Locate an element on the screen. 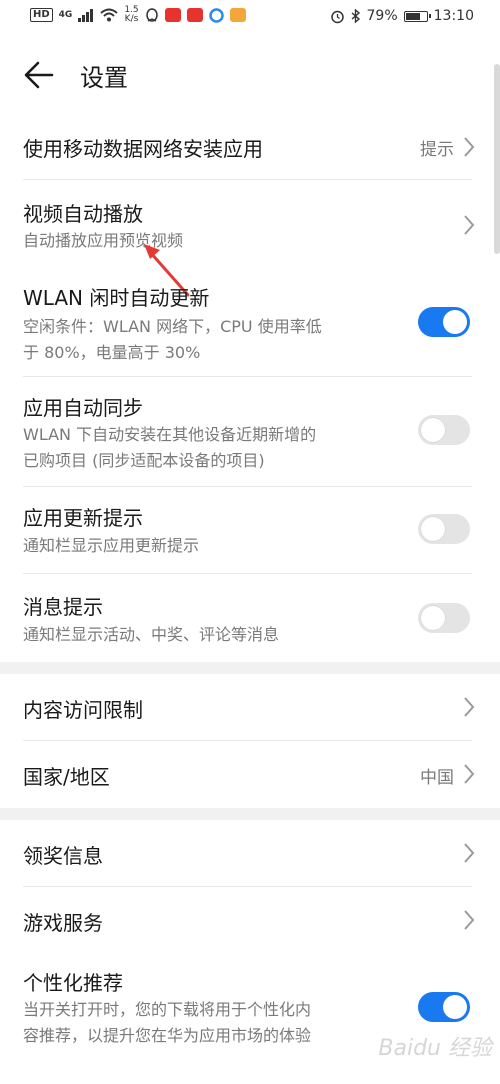 This screenshot has height=1084, width=500. row-title: WLAN 闲时自动更新 is located at coordinates (116, 298).